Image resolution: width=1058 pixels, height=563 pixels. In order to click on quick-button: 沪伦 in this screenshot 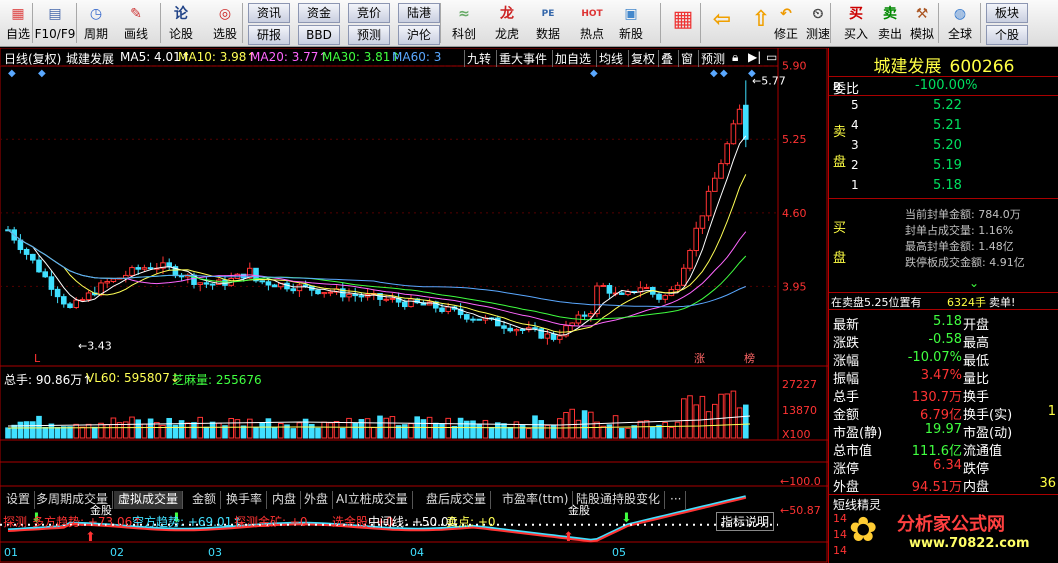, I will do `click(419, 35)`.